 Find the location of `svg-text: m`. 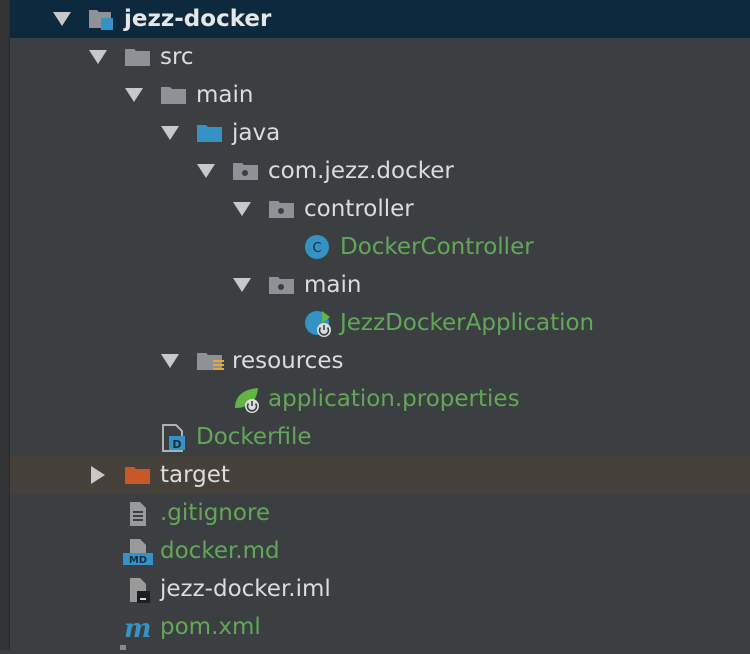

svg-text: m is located at coordinates (138, 628).